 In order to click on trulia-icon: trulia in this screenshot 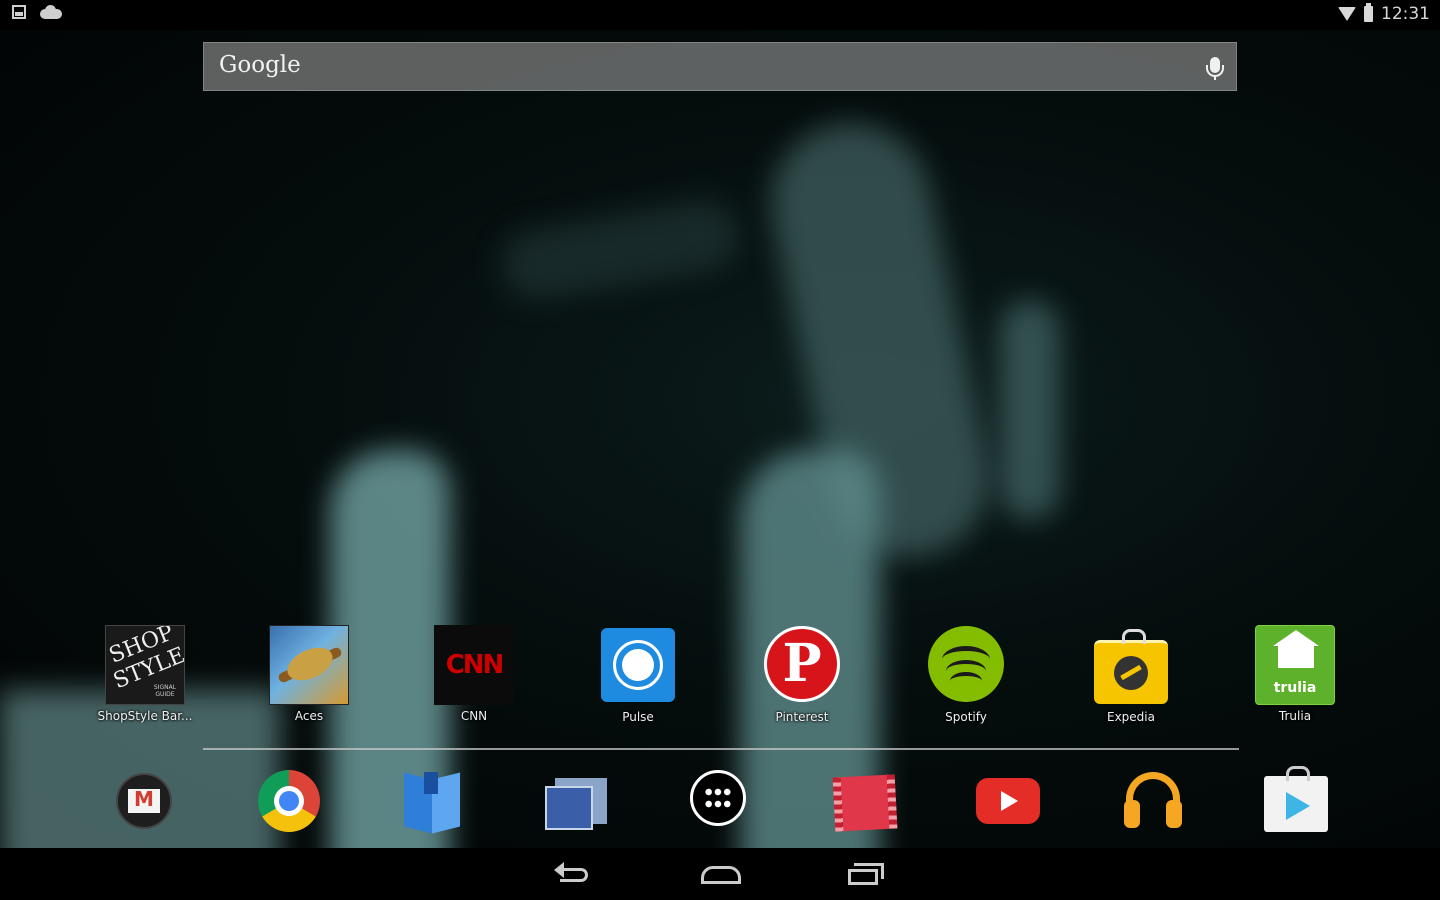, I will do `click(1295, 665)`.